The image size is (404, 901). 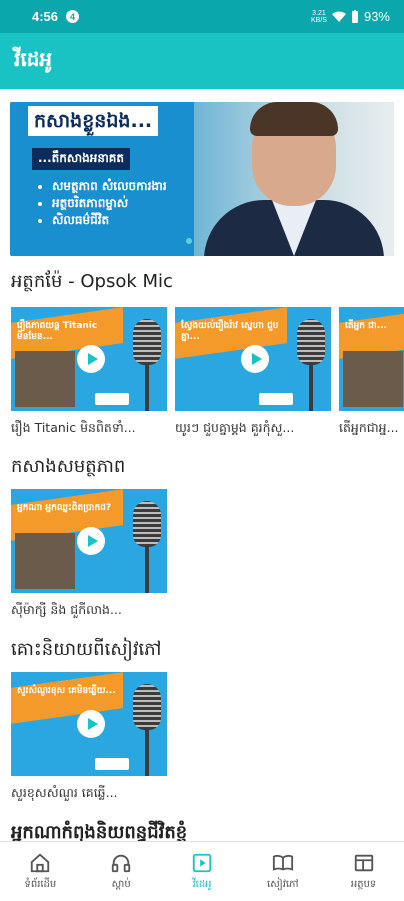 I want to click on banner-bullet: សមត្ថភាព សំលេចការងារ, so click(x=109, y=186).